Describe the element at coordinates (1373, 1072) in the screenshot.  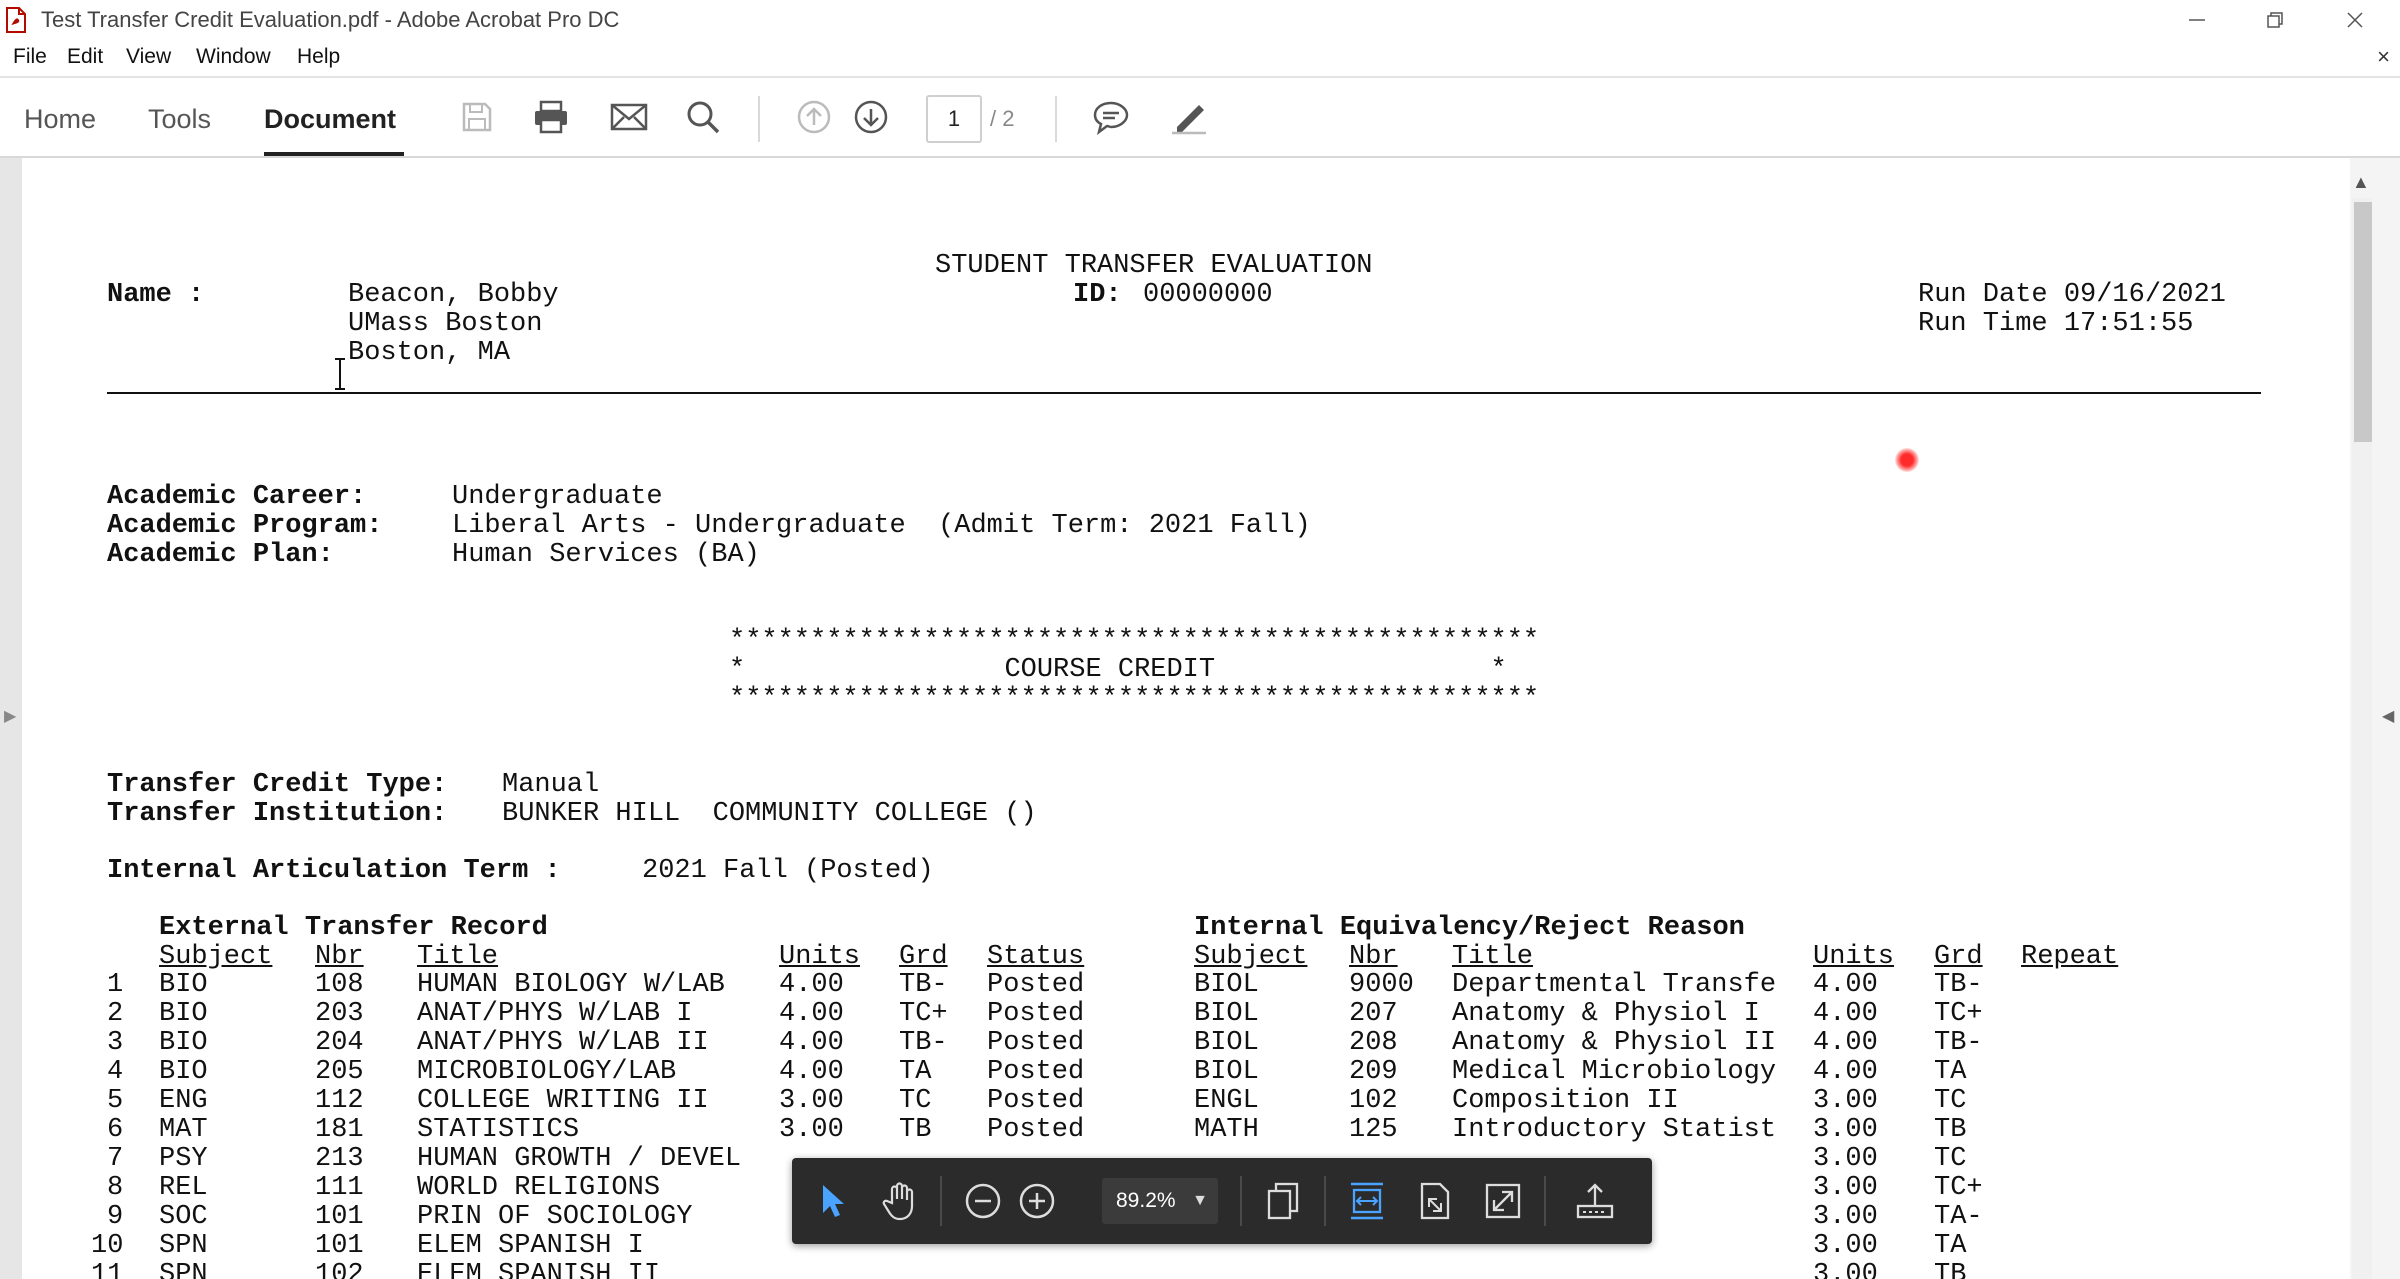
I see `int-nbr: 209` at that location.